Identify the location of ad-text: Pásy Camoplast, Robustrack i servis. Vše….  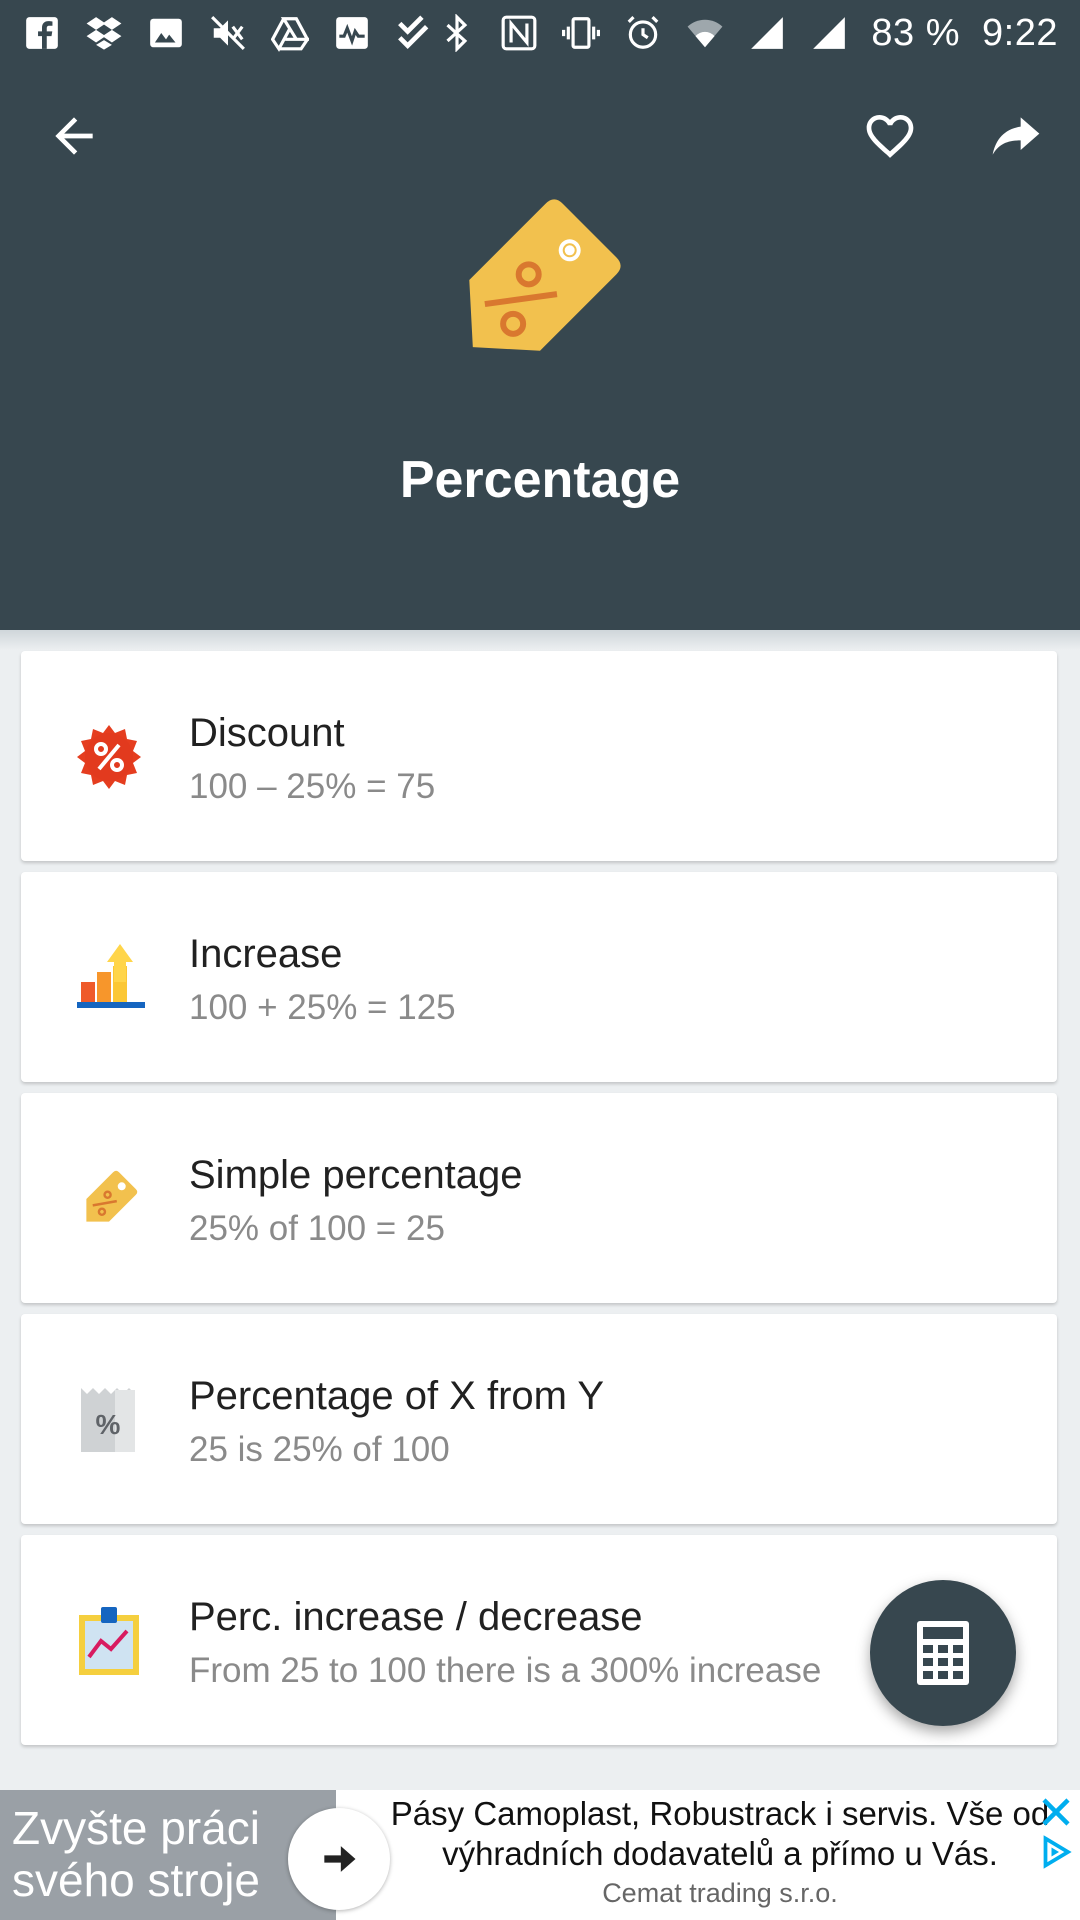
(720, 1834).